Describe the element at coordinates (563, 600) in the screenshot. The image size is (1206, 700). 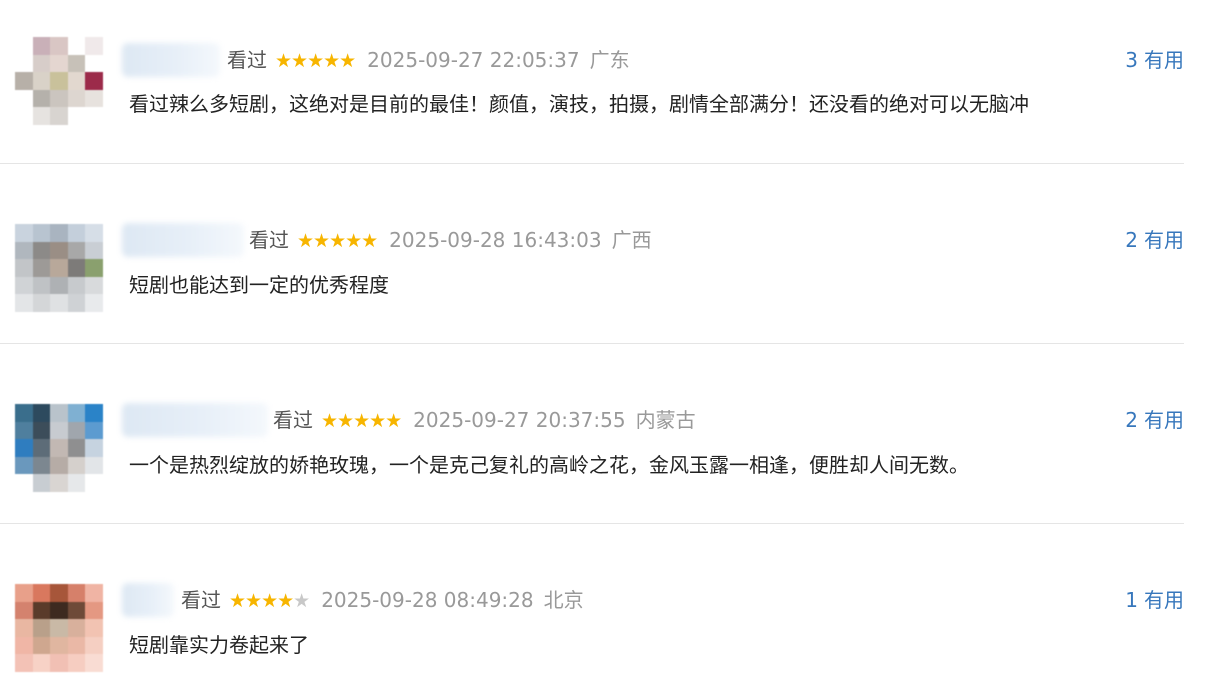
I see `review-location: 北京` at that location.